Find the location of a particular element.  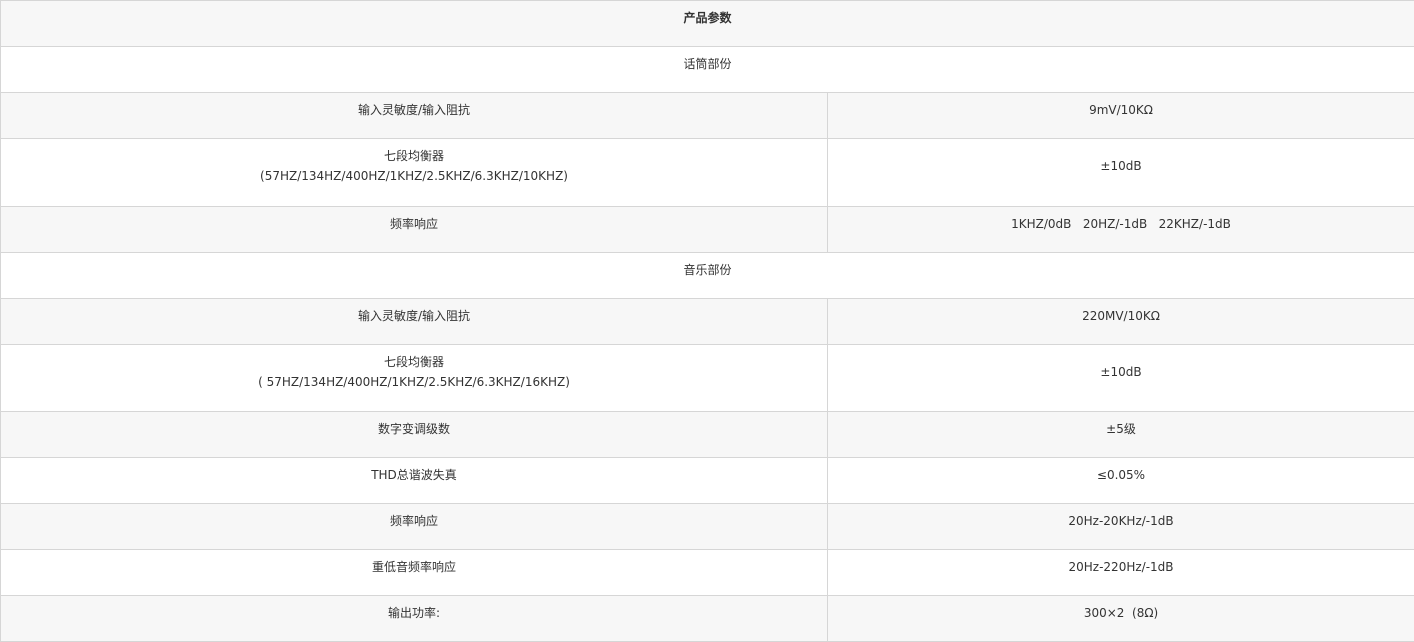

param-value: 20Hz-220Hz/-1dB is located at coordinates (1121, 573).